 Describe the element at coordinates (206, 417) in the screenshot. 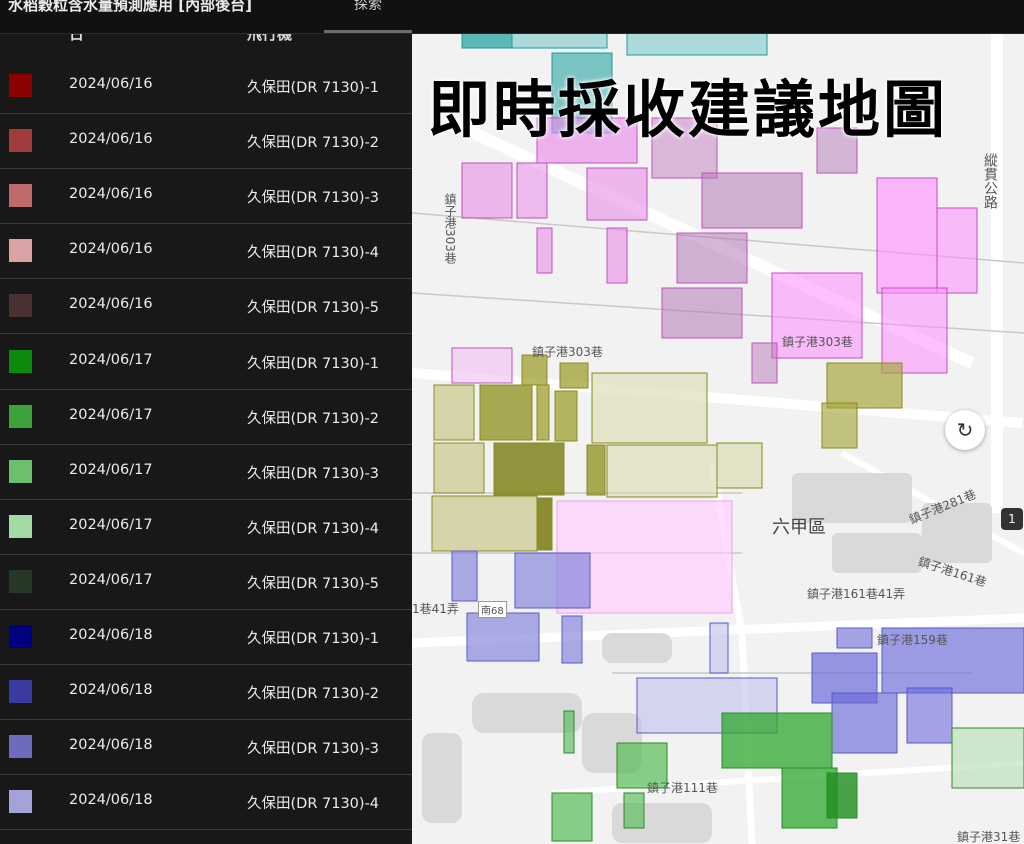

I see `table-row: 2024/06/17 久保田(DR 7130)-2` at that location.